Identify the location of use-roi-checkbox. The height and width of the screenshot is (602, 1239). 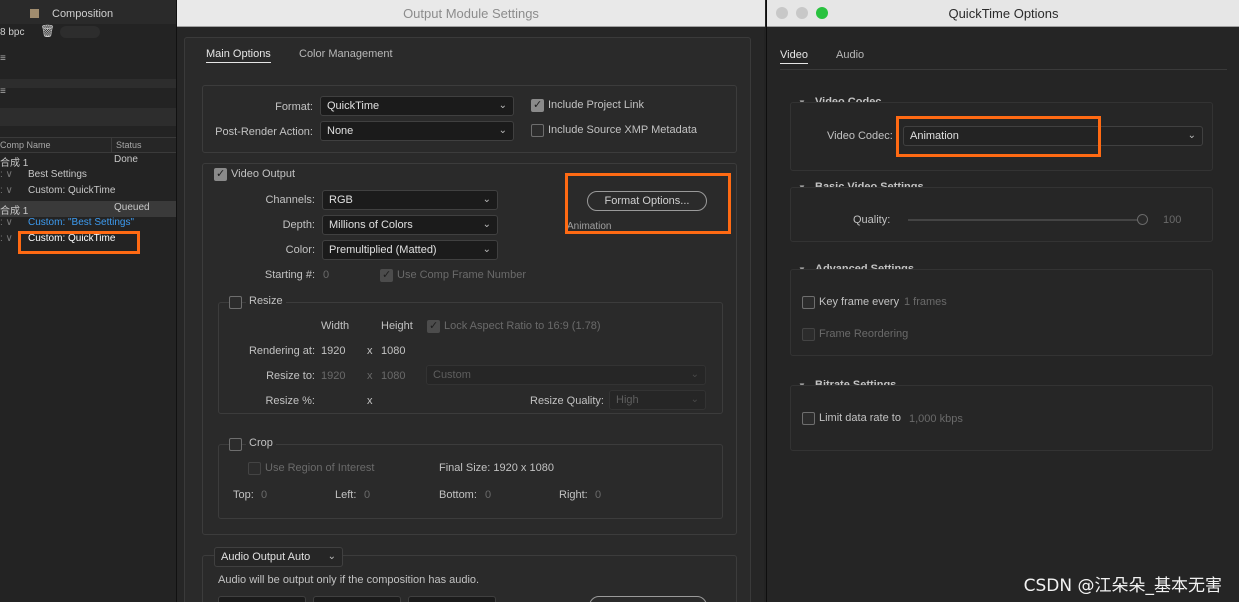
(254, 468).